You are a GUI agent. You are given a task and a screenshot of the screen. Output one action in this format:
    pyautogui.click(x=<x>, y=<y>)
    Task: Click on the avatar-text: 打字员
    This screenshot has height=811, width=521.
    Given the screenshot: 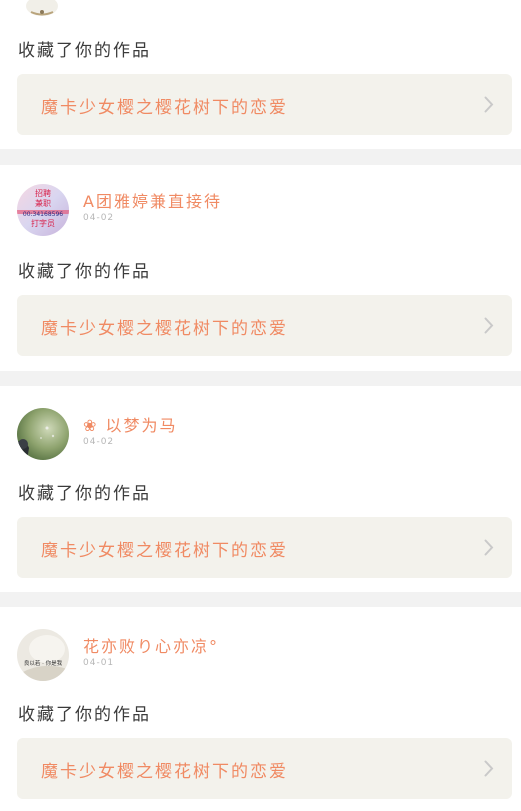 What is the action you would take?
    pyautogui.click(x=43, y=223)
    